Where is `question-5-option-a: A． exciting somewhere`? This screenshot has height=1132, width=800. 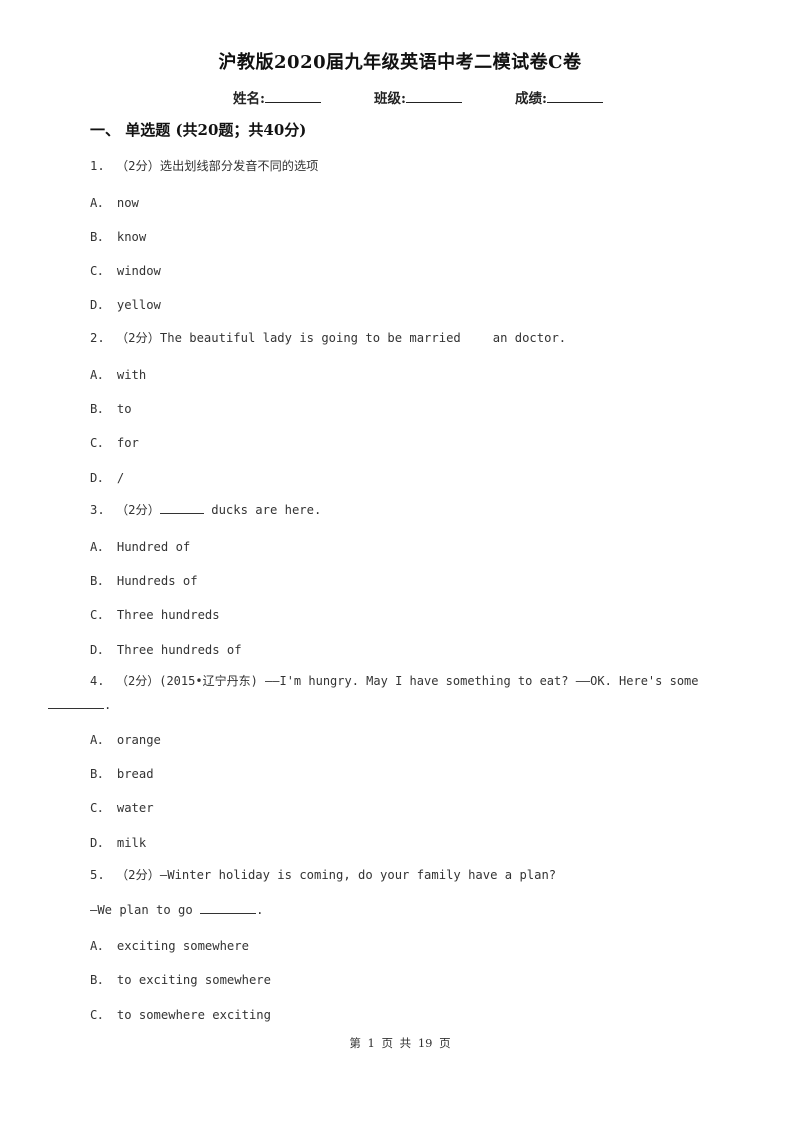 question-5-option-a: A． exciting somewhere is located at coordinates (169, 945).